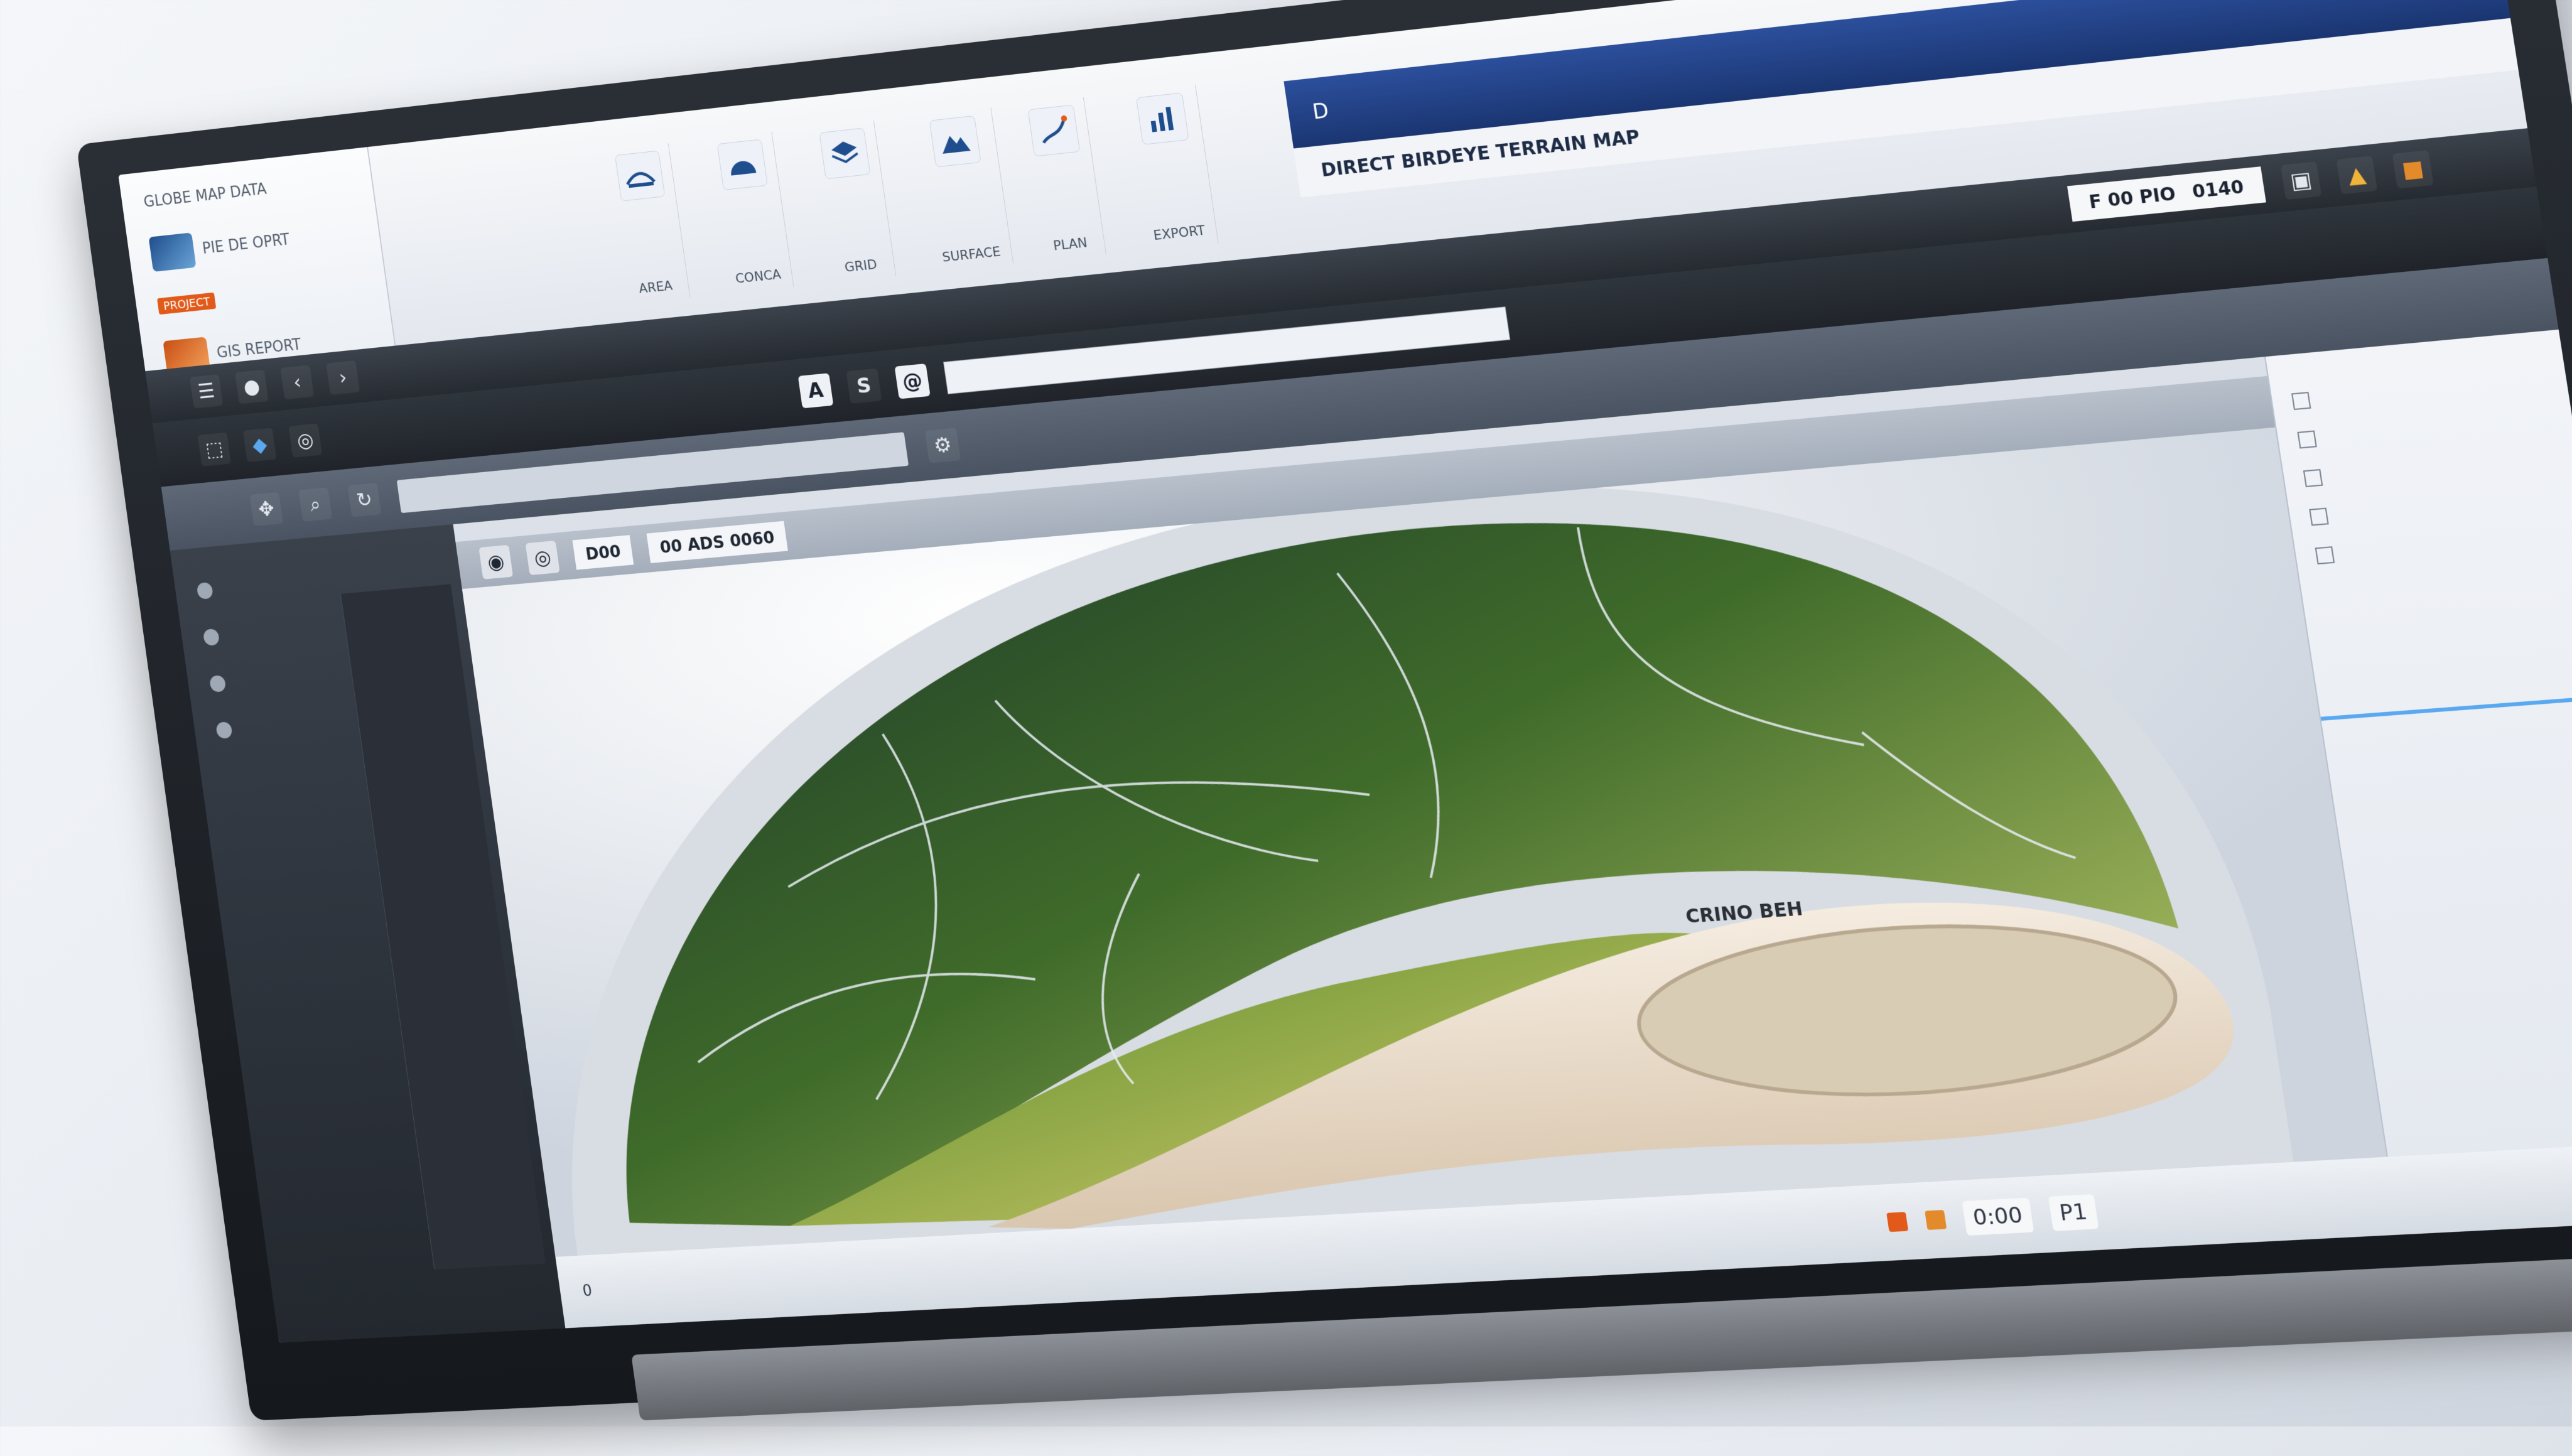  I want to click on file-thumbnail, so click(172, 252).